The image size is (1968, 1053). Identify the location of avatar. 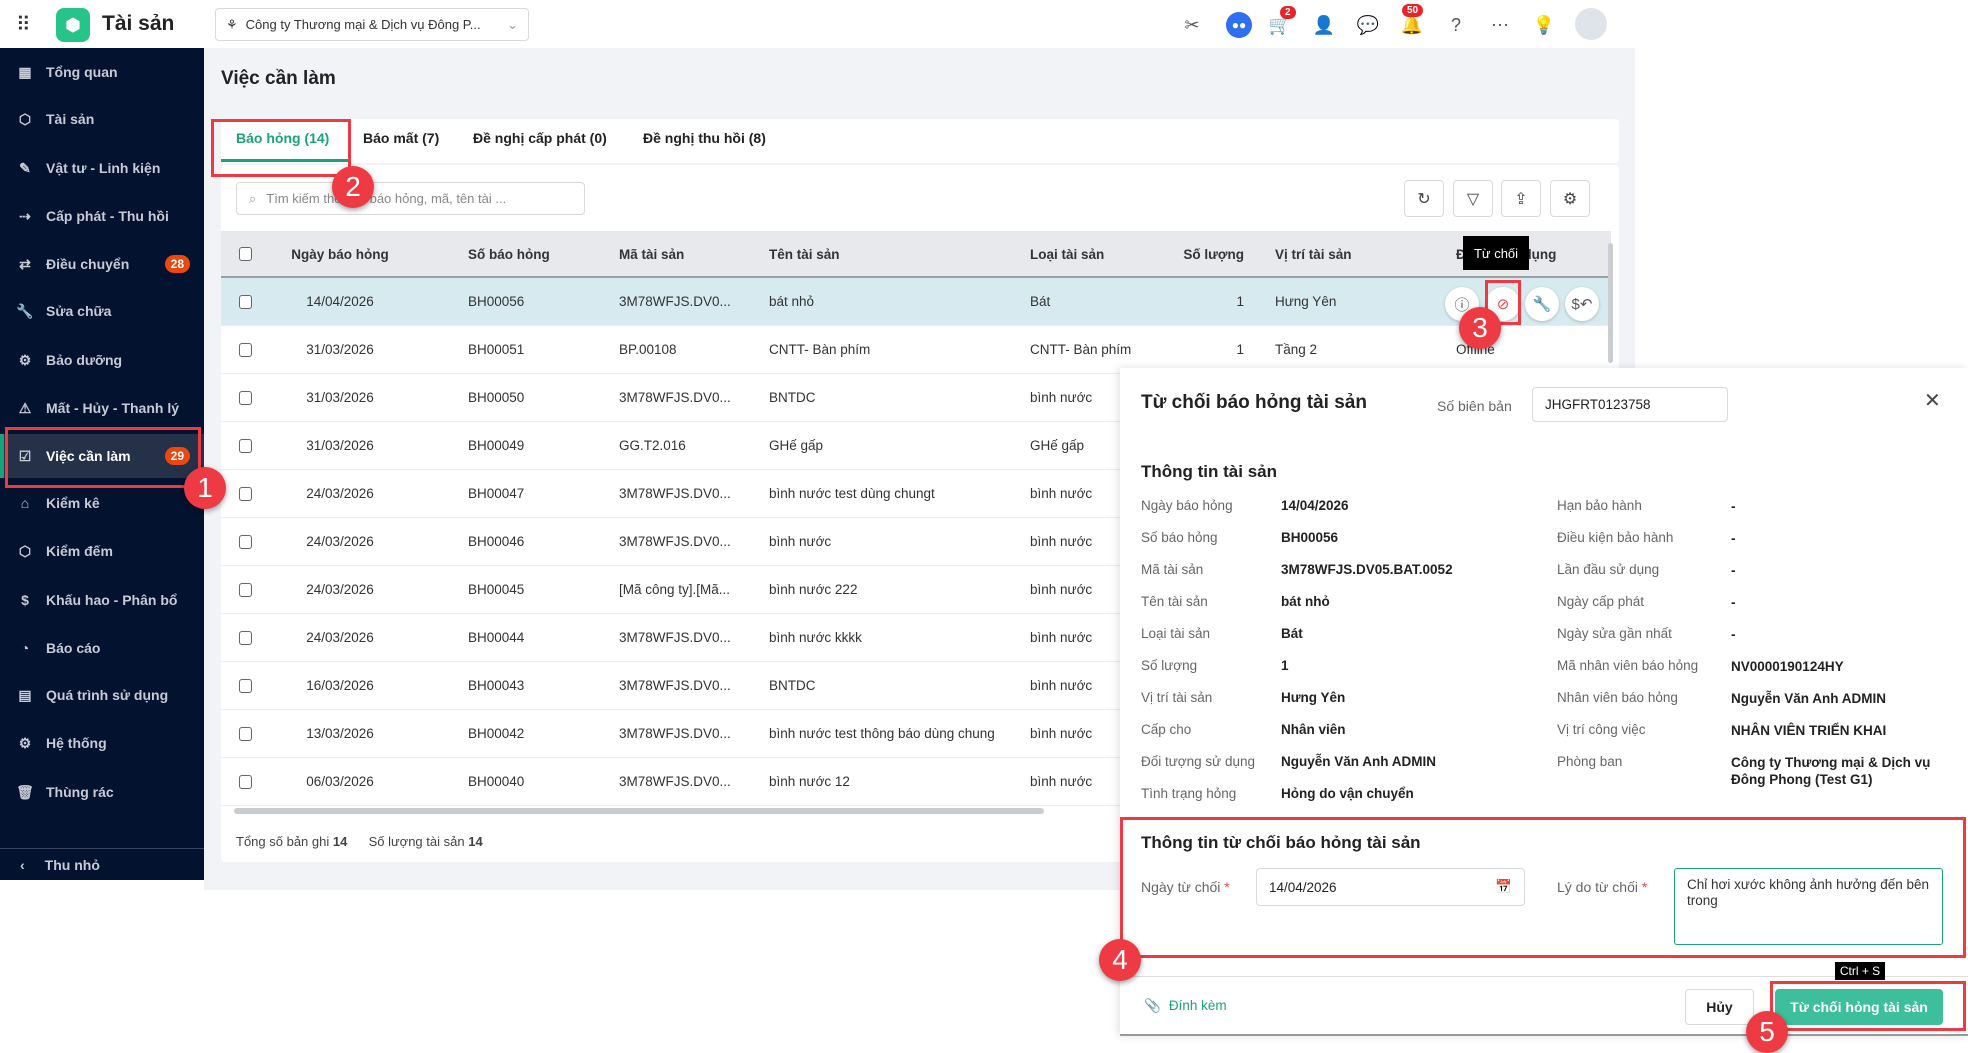
(1591, 24).